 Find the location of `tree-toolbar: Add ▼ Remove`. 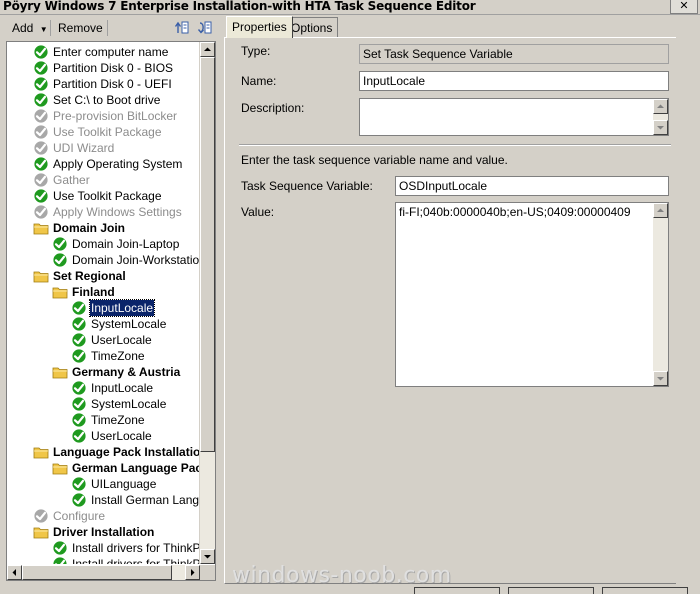

tree-toolbar: Add ▼ Remove is located at coordinates (110, 28).